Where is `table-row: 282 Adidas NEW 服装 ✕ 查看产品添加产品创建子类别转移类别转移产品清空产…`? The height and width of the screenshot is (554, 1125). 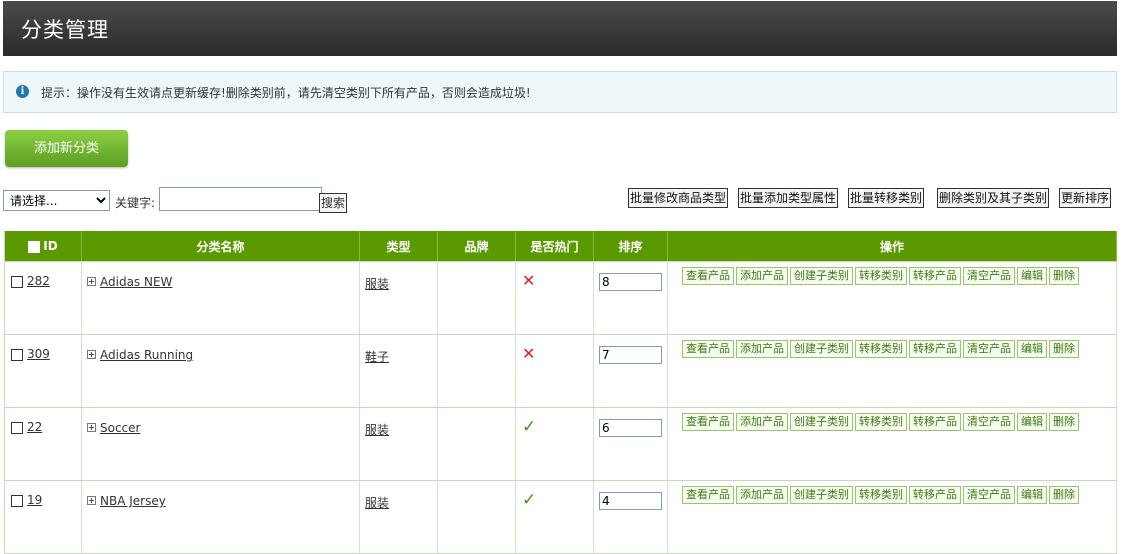
table-row: 282 Adidas NEW 服装 ✕ 查看产品添加产品创建子类别转移类别转移产品清空产… is located at coordinates (560, 298).